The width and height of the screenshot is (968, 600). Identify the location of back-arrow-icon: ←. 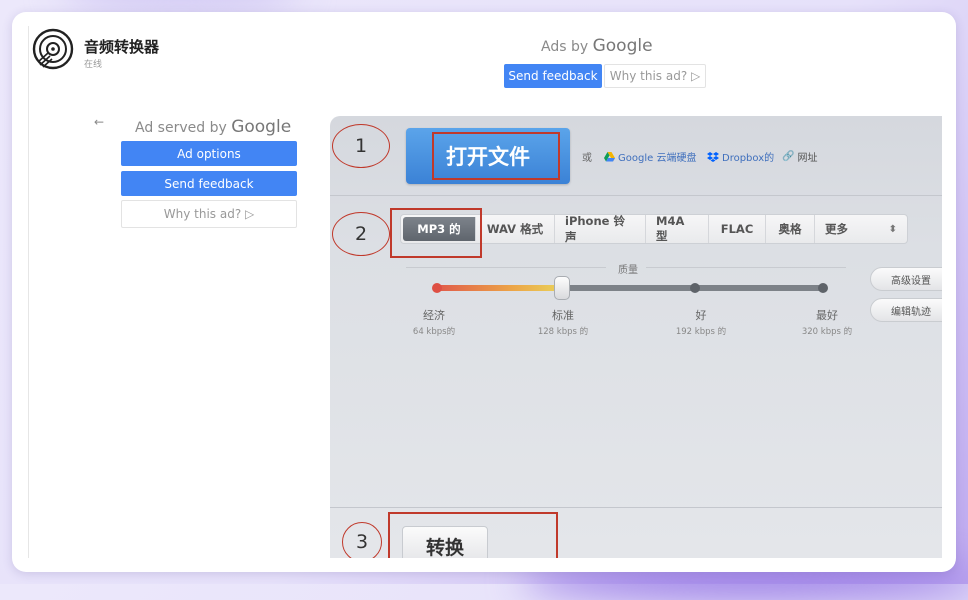
(99, 122).